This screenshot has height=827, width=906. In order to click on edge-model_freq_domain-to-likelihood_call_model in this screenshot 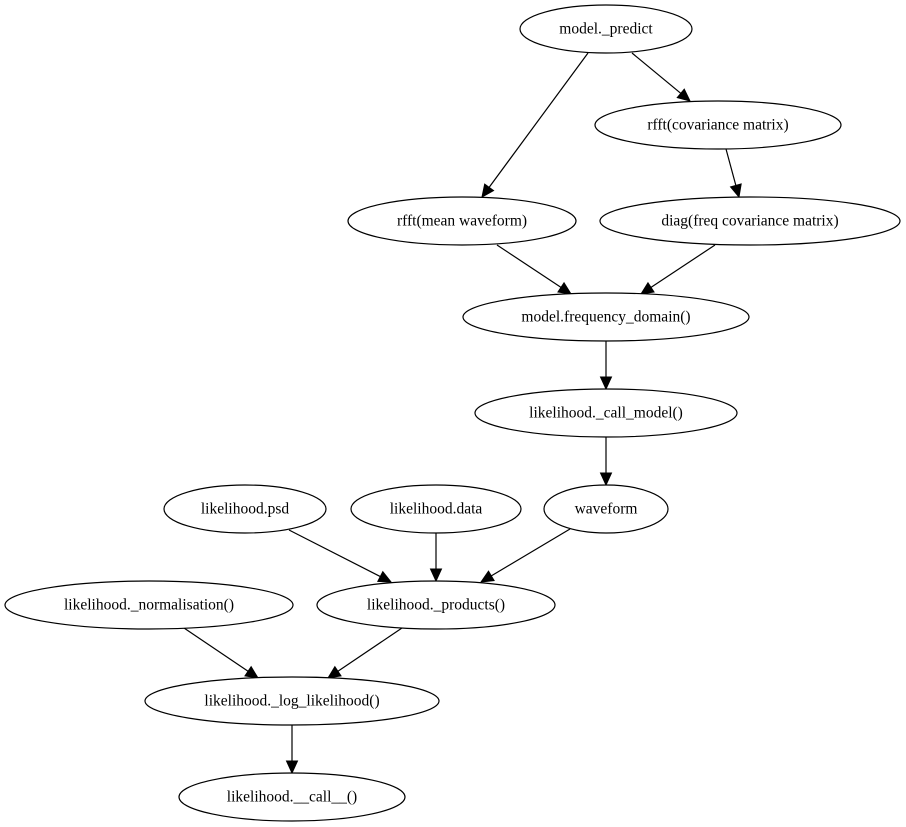, I will do `click(606, 366)`.